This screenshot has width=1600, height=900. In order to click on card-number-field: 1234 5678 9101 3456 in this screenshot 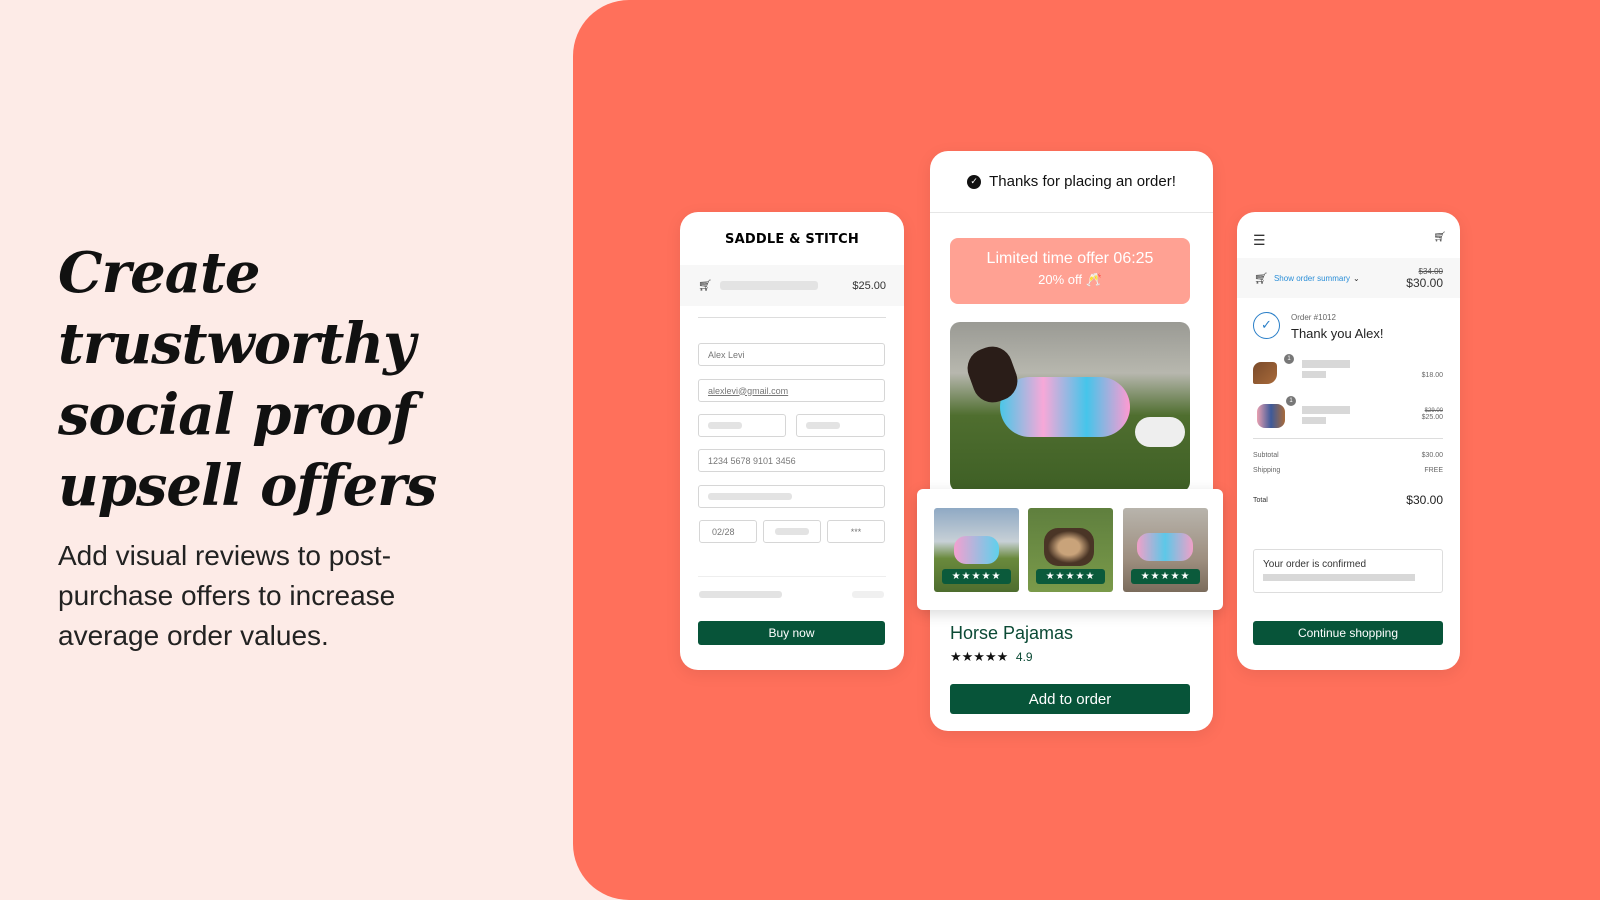, I will do `click(791, 460)`.